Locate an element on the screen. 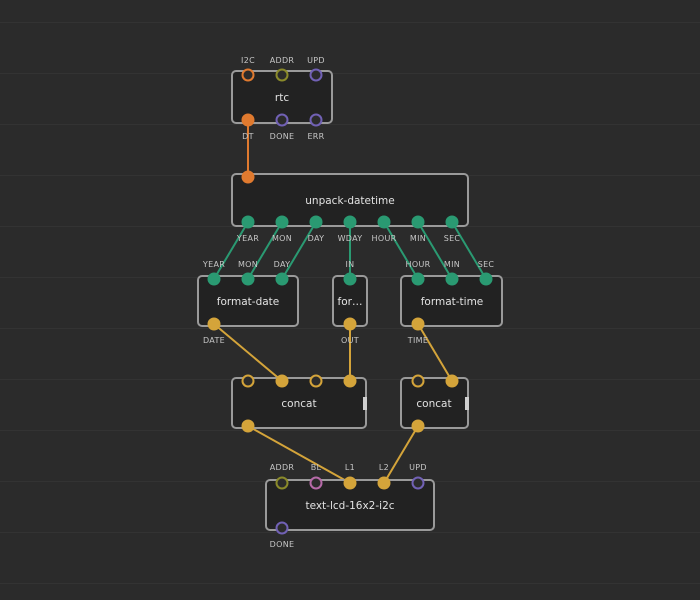  pin-unpack-wday-output is located at coordinates (350, 222).